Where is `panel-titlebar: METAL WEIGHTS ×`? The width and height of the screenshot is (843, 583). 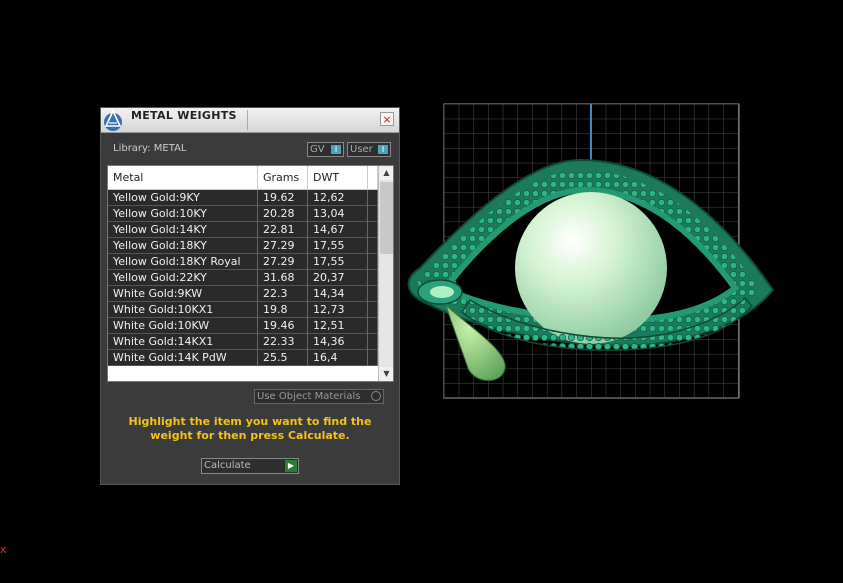 panel-titlebar: METAL WEIGHTS × is located at coordinates (250, 120).